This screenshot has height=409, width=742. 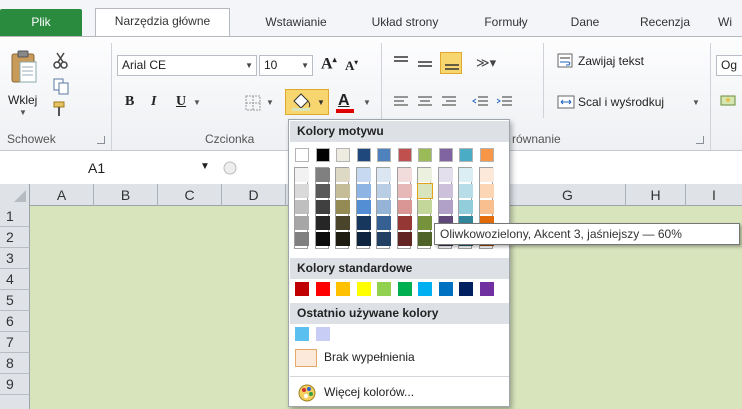 I want to click on row-header-4: 4, so click(x=15, y=279).